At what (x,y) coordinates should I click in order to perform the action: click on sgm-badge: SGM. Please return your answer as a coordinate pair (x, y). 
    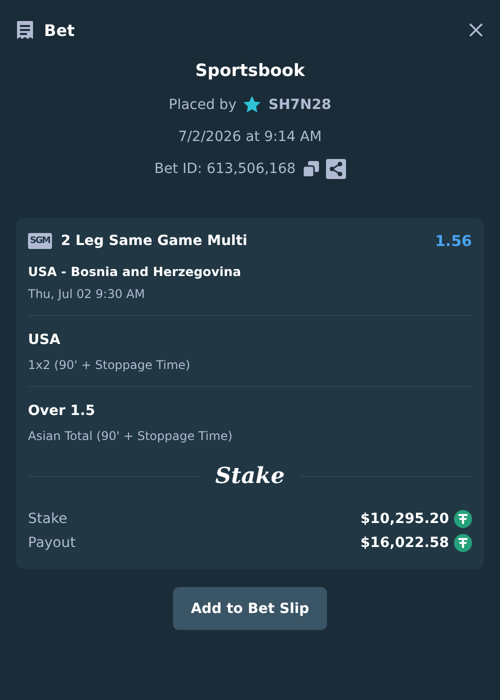
    Looking at the image, I should click on (40, 241).